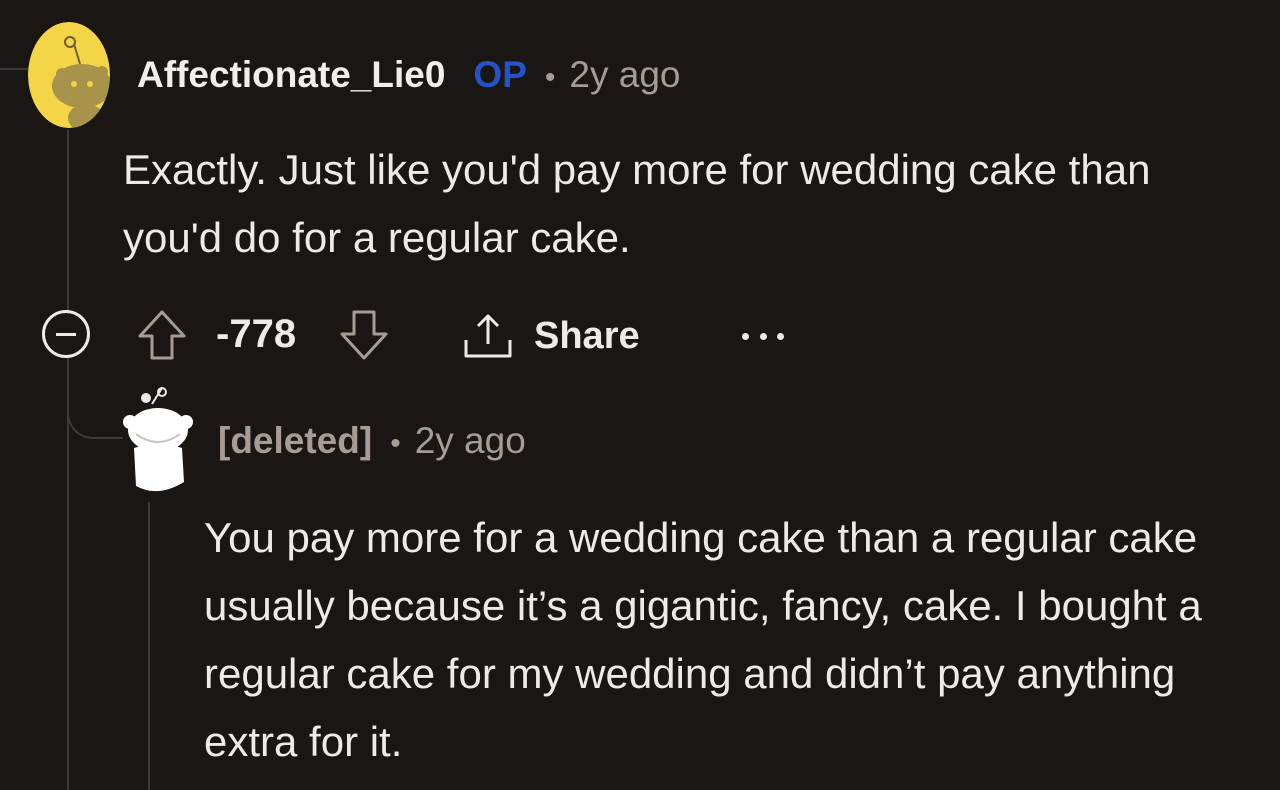 The image size is (1280, 790). What do you see at coordinates (66, 334) in the screenshot?
I see `collapse-button` at bounding box center [66, 334].